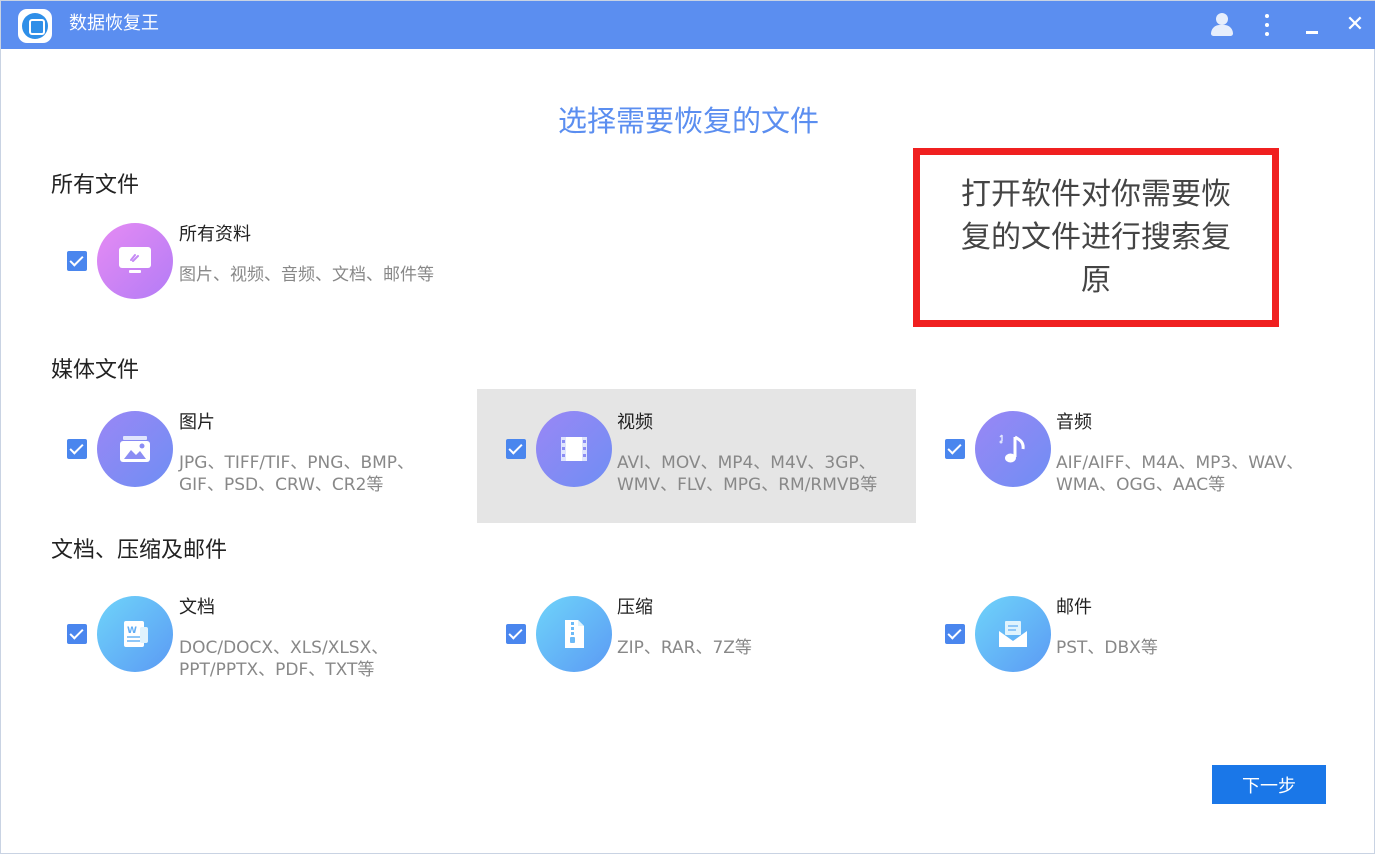  What do you see at coordinates (516, 634) in the screenshot?
I see `archives-checkbox` at bounding box center [516, 634].